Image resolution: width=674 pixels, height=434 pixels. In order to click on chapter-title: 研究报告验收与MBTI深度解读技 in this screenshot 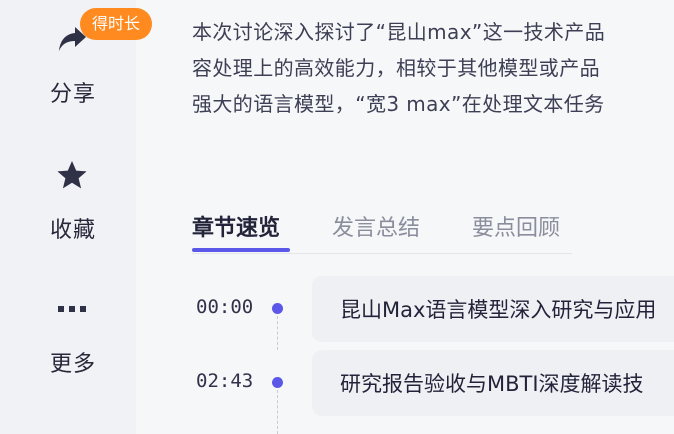, I will do `click(492, 384)`.